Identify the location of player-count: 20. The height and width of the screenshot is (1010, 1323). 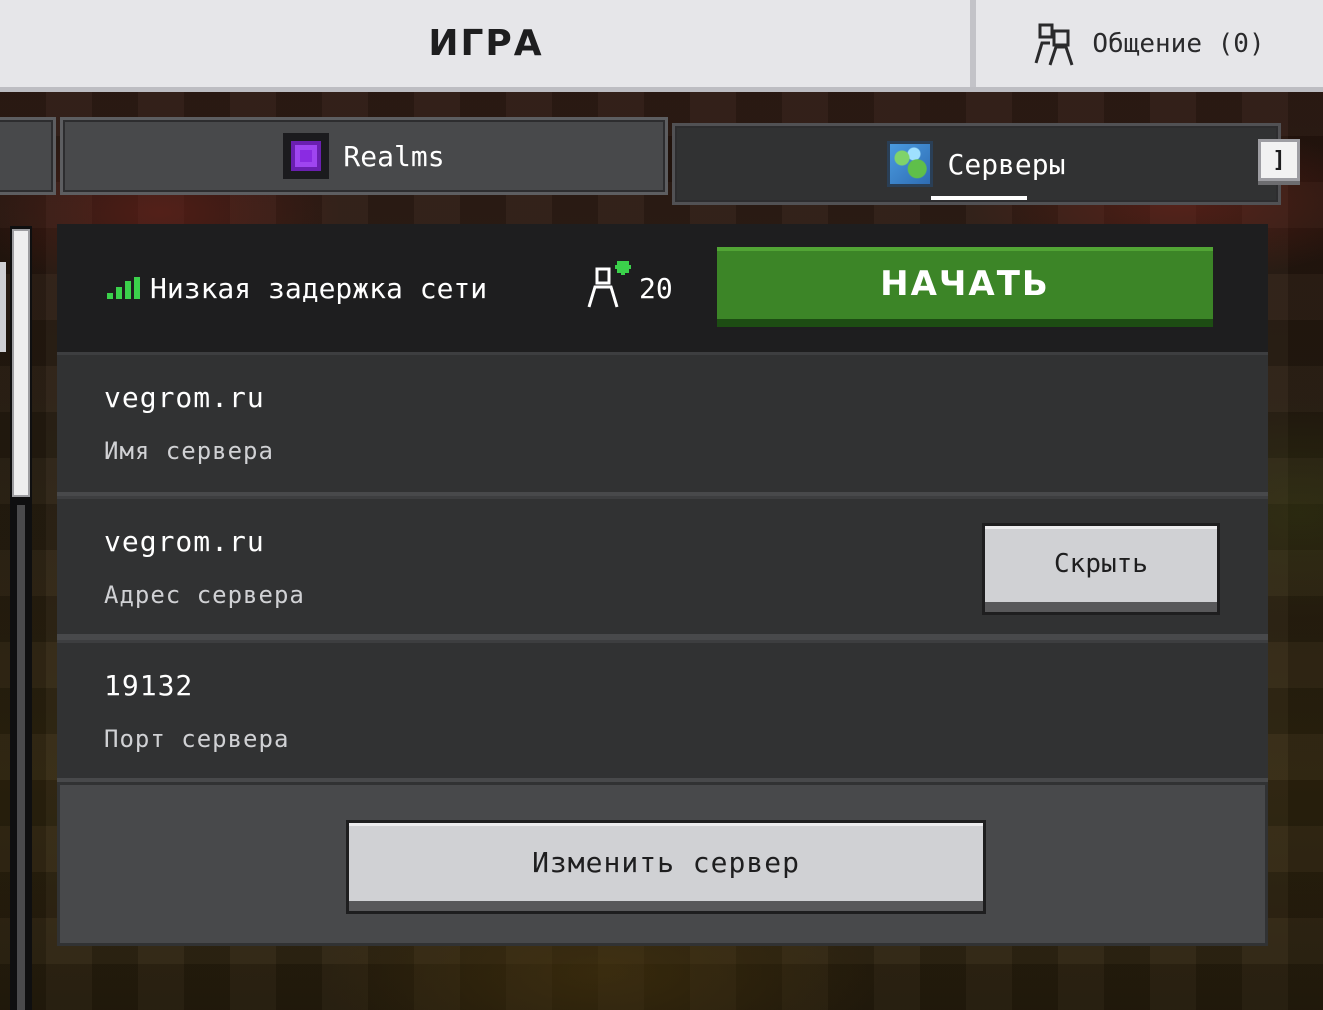
(629, 287).